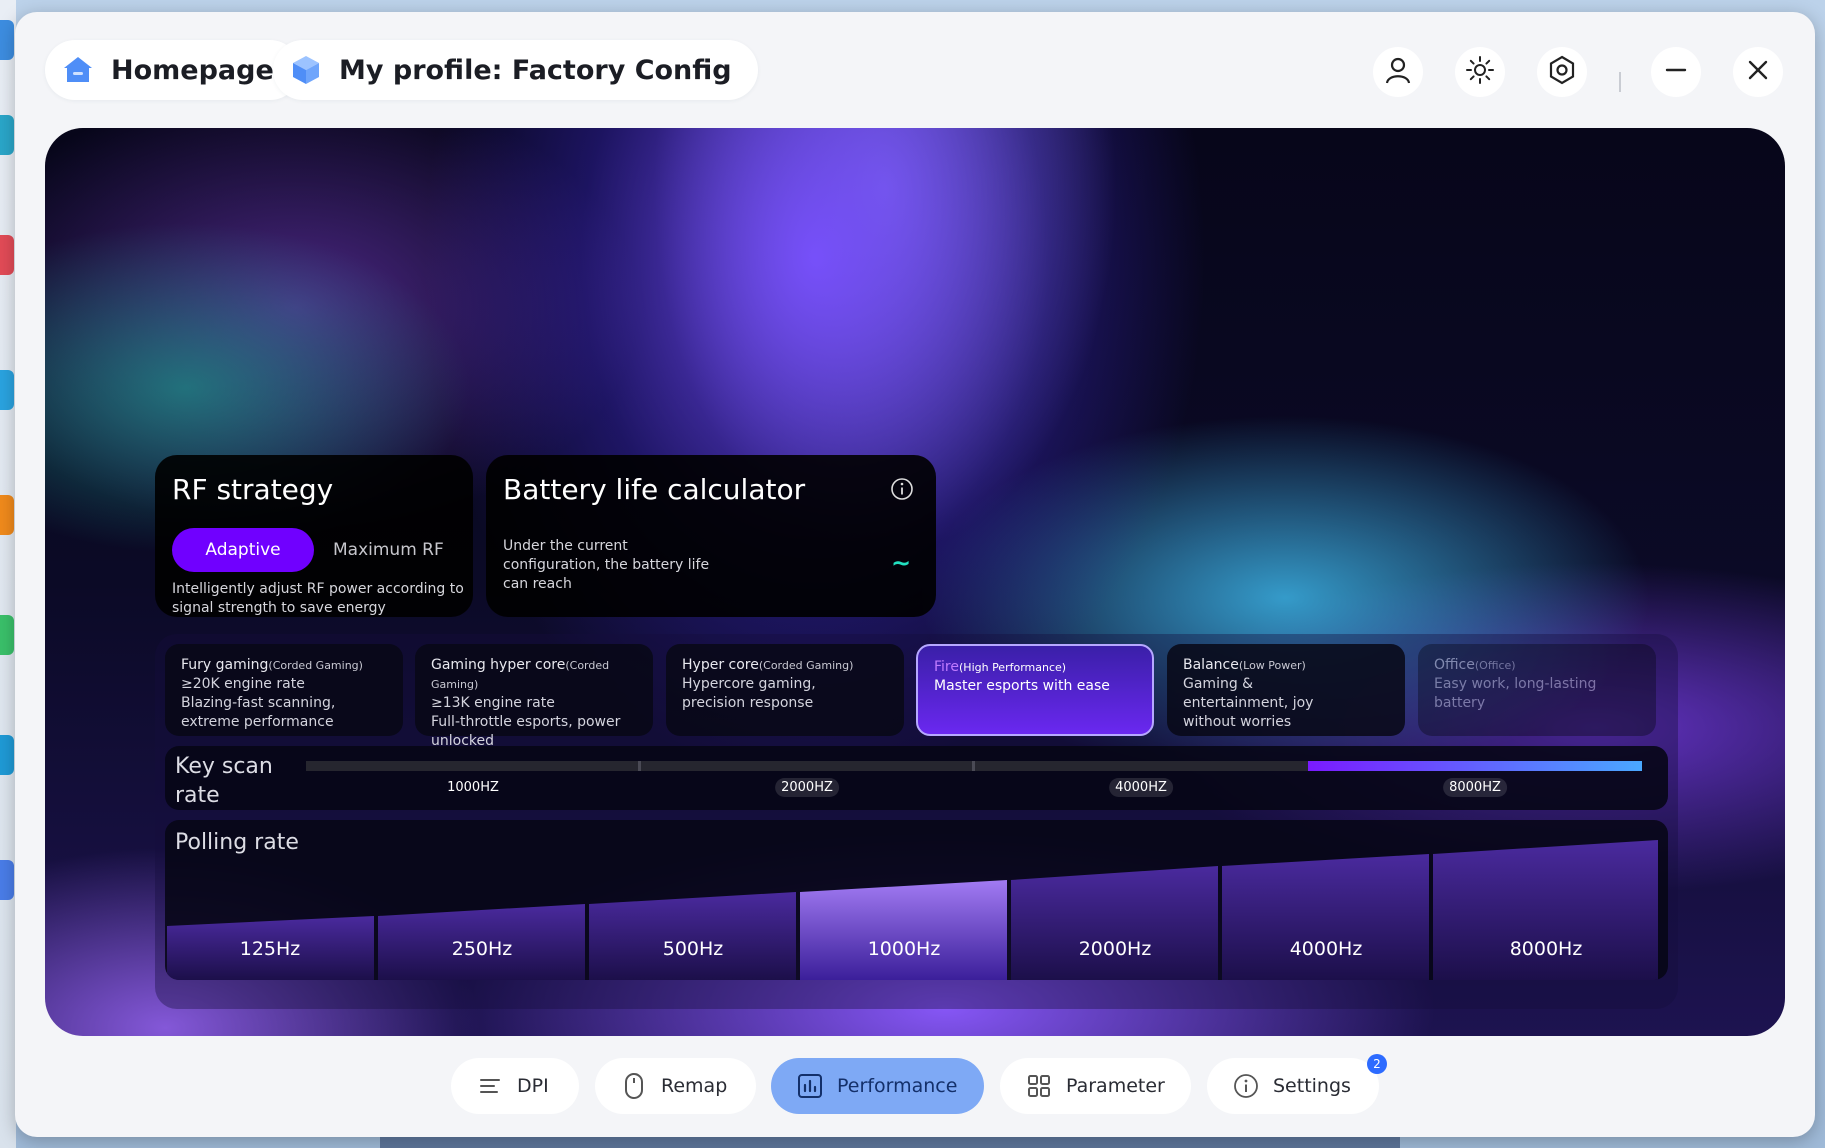  I want to click on minimize-icon, so click(1676, 72).